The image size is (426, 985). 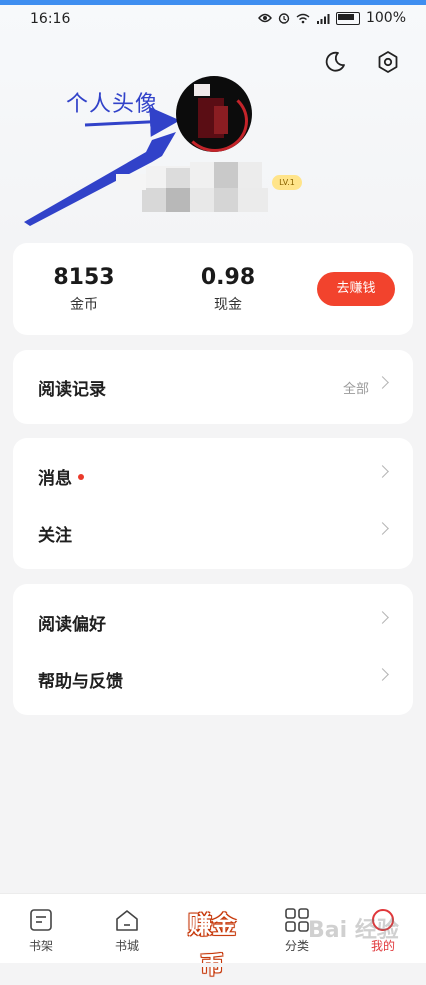 I want to click on reading-history-title: 阅读记录, so click(x=72, y=390).